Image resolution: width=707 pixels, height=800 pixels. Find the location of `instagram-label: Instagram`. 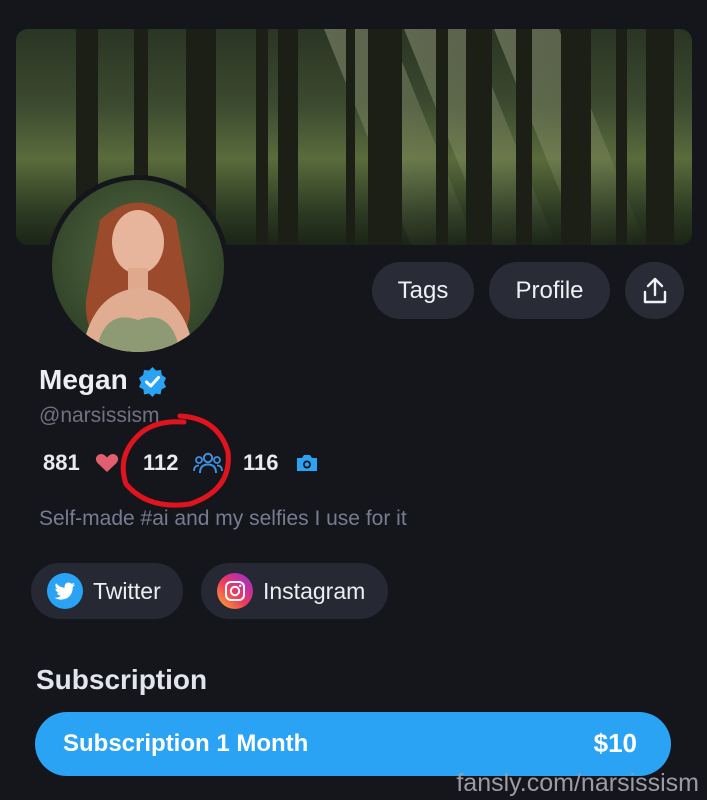

instagram-label: Instagram is located at coordinates (314, 590).